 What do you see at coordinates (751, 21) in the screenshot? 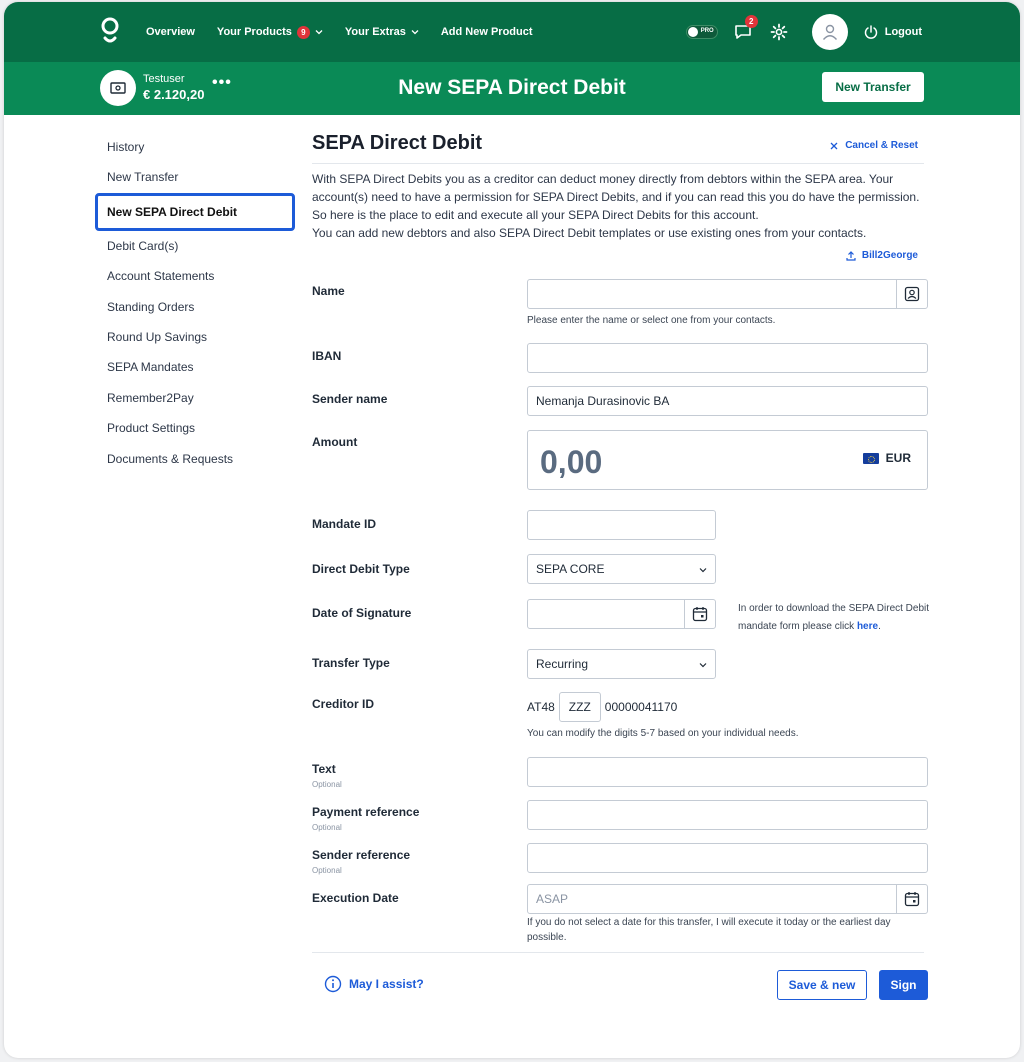
I see `messages-count-badge: 2` at bounding box center [751, 21].